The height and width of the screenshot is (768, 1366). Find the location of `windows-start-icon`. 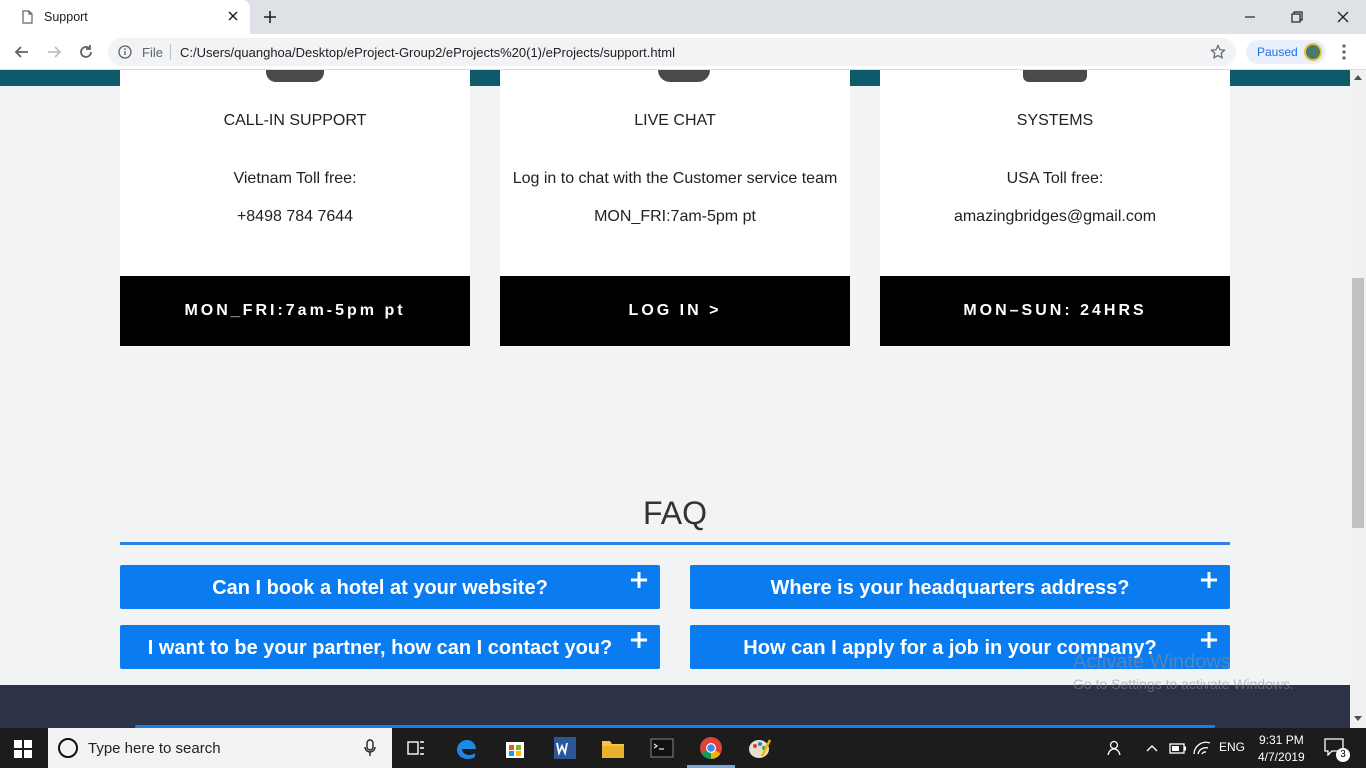

windows-start-icon is located at coordinates (23, 749).